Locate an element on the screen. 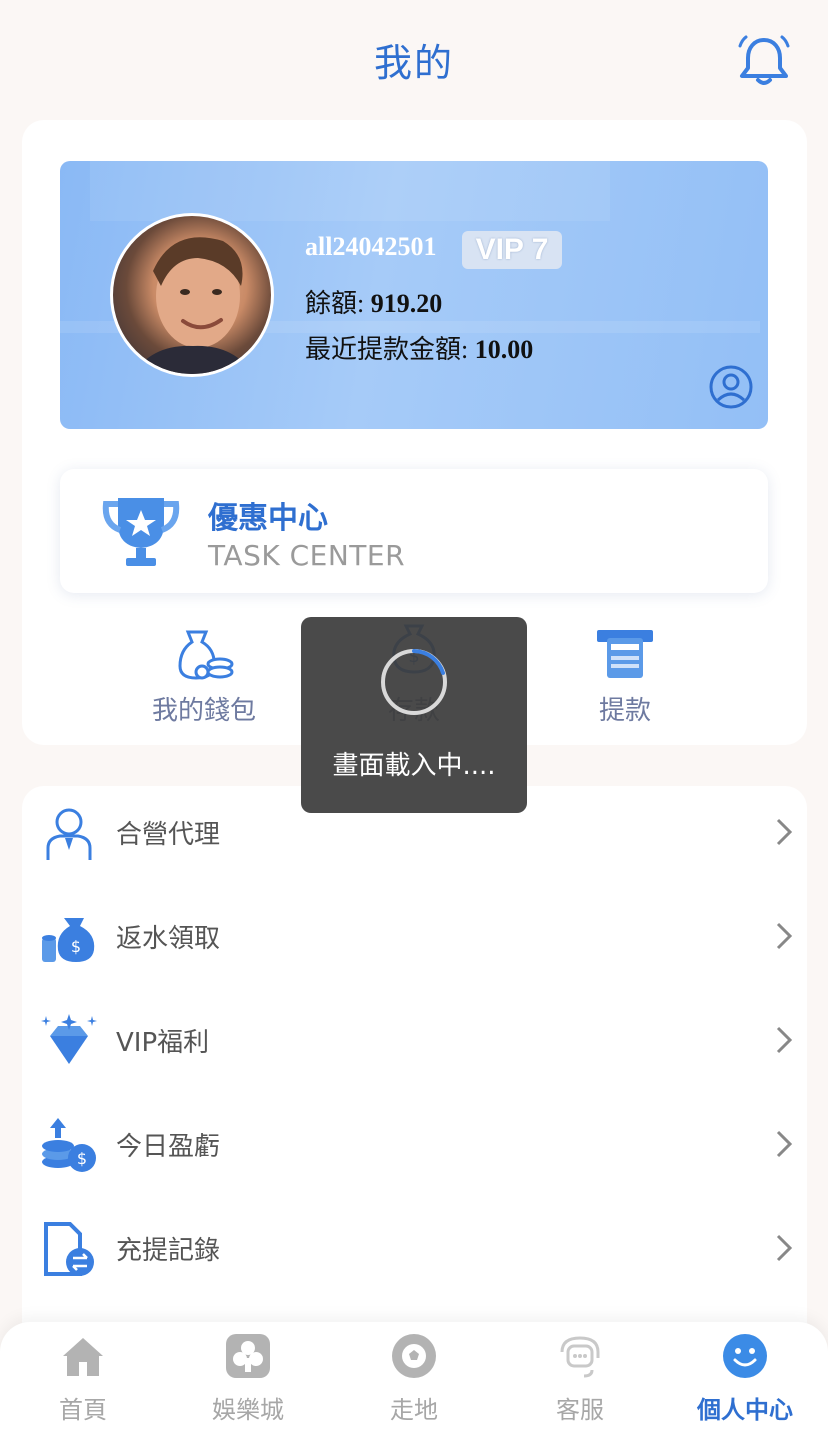 The width and height of the screenshot is (828, 1430). menu-item-rebate: $ 返水領取 is located at coordinates (414, 938).